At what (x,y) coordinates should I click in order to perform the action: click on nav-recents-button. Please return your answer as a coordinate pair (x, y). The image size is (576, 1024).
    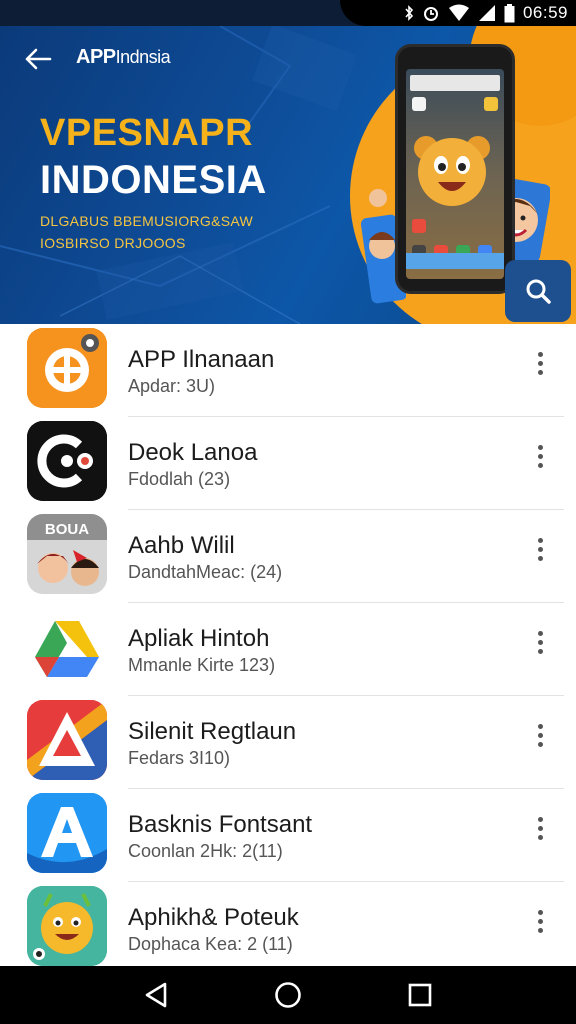
    Looking at the image, I should click on (420, 995).